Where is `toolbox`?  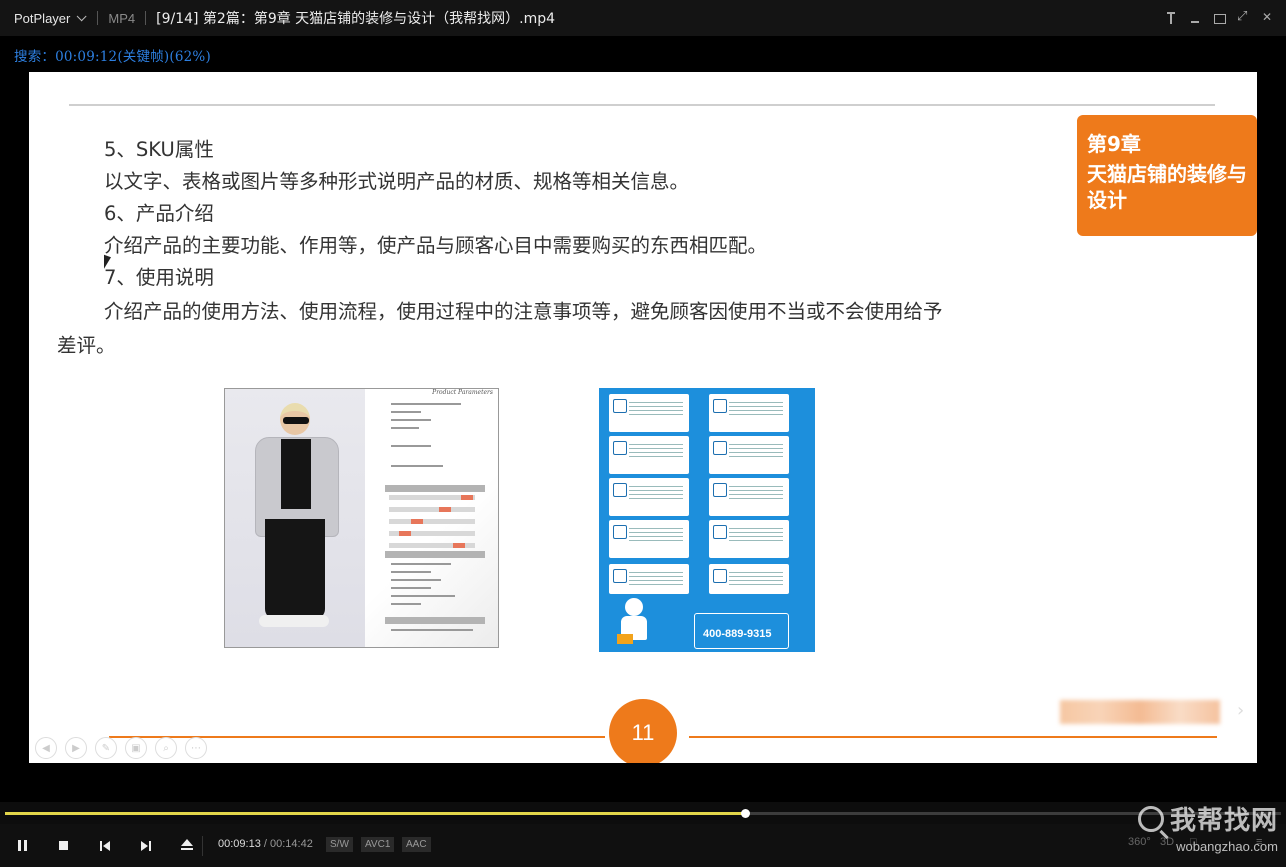 toolbox is located at coordinates (625, 639).